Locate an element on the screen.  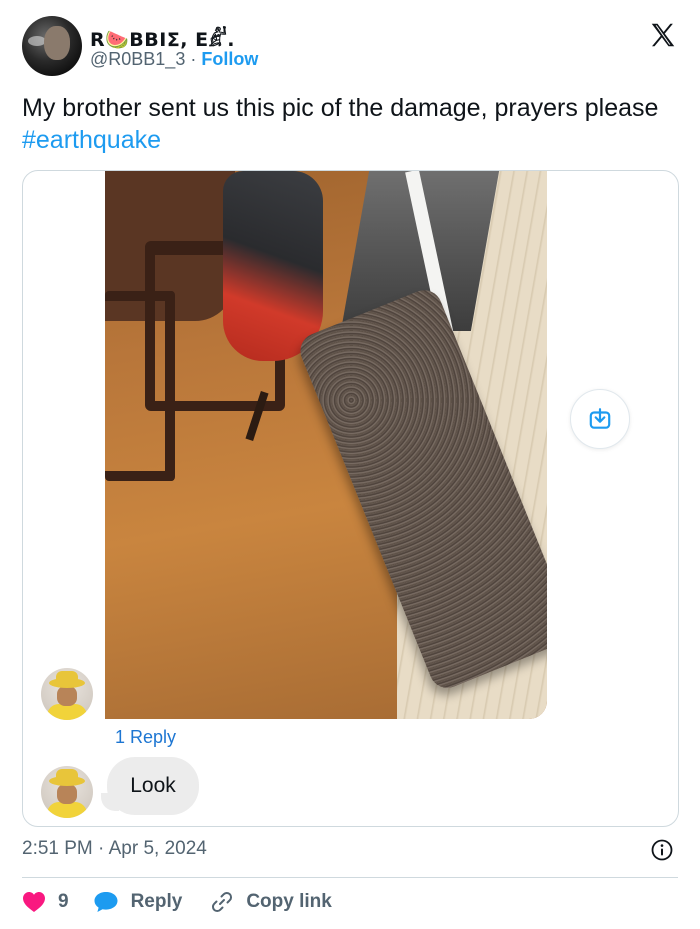
message-bubble: Look is located at coordinates (153, 786).